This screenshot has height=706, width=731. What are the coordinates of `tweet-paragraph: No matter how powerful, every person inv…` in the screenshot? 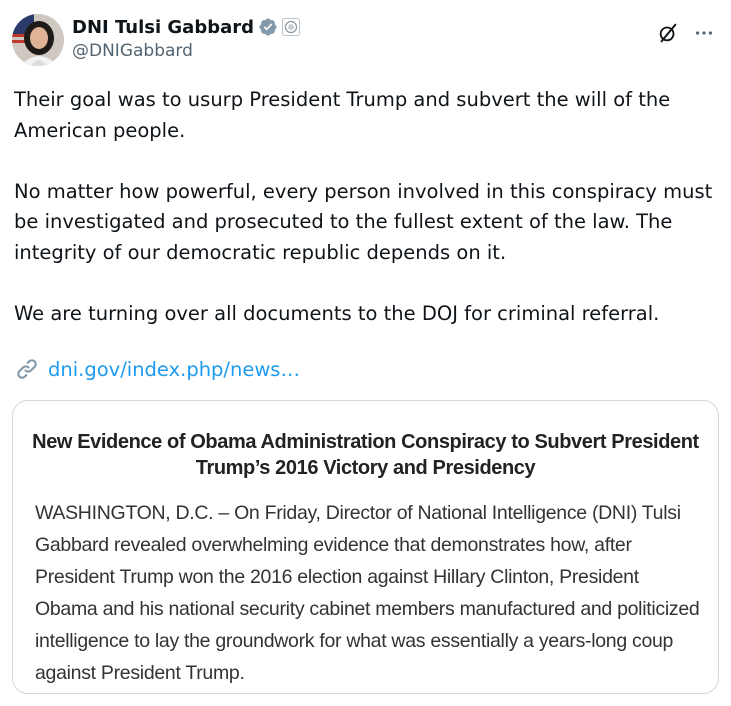 It's located at (363, 221).